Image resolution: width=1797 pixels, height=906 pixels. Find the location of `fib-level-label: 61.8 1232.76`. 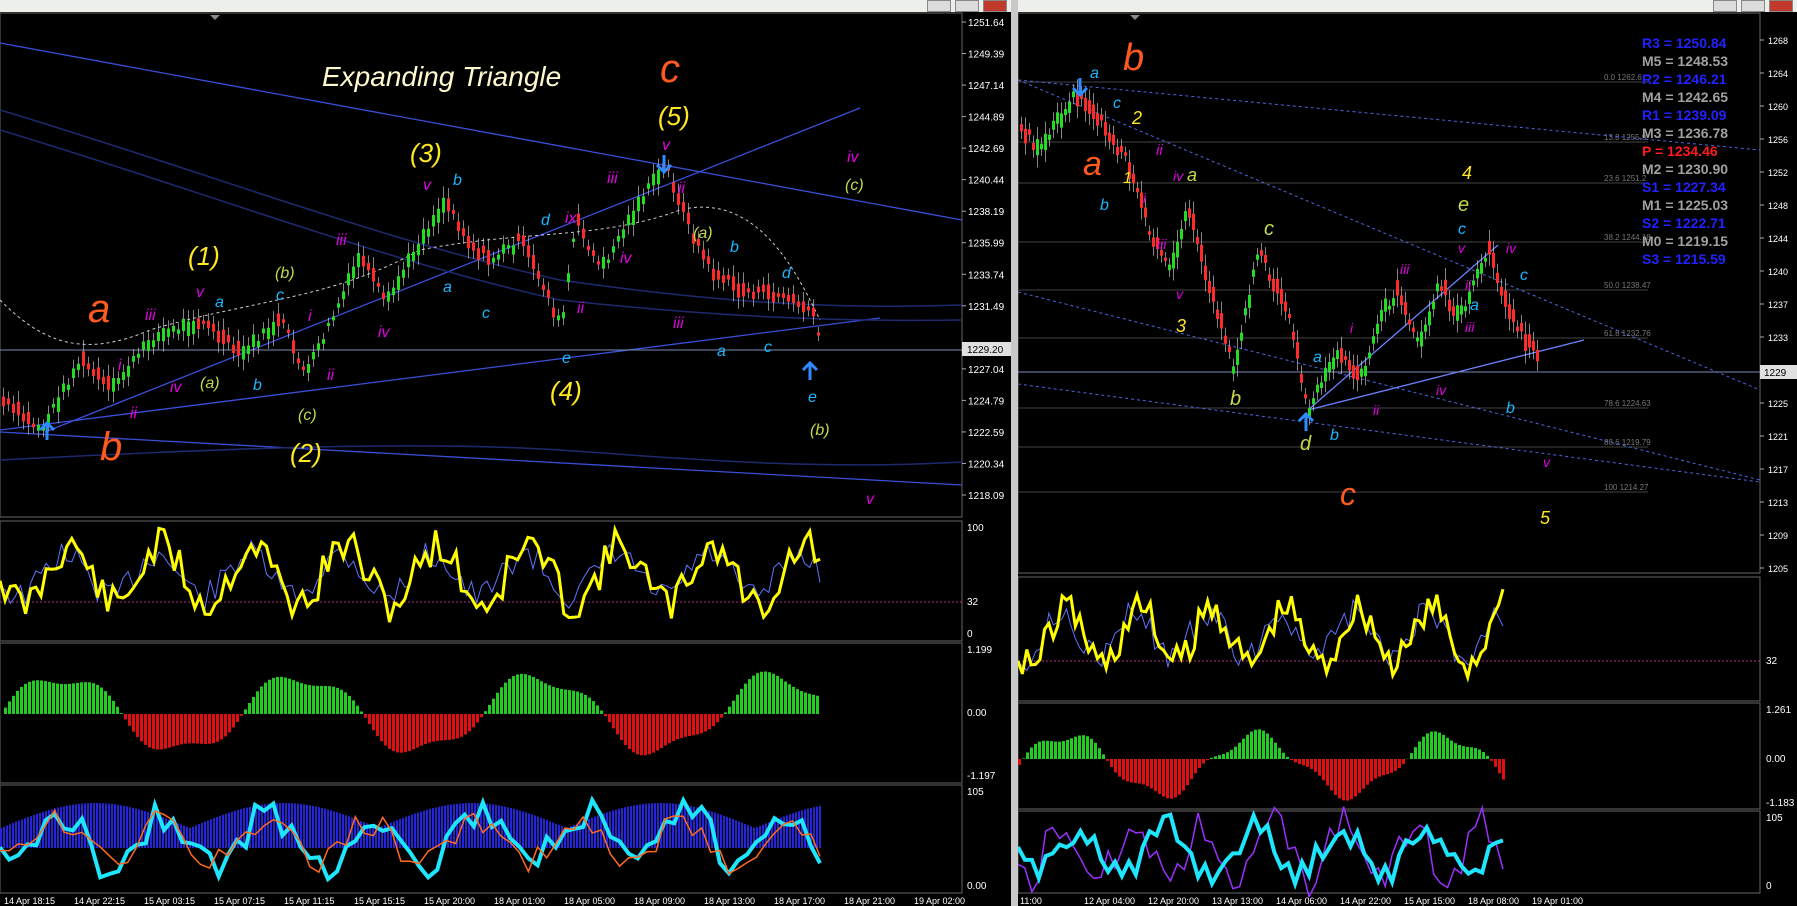

fib-level-label: 61.8 1232.76 is located at coordinates (1627, 333).